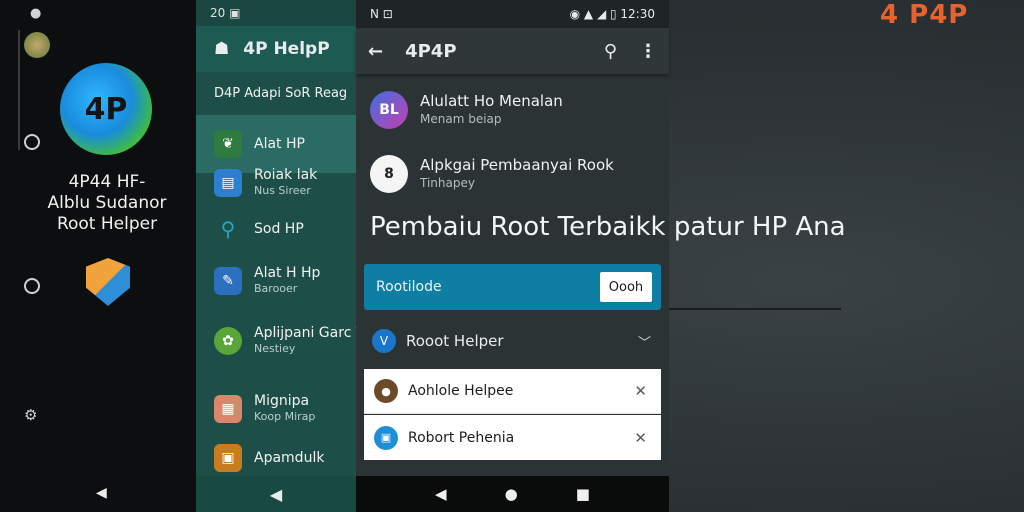 The height and width of the screenshot is (512, 1024). What do you see at coordinates (409, 287) in the screenshot?
I see `field-label: Rootilode` at bounding box center [409, 287].